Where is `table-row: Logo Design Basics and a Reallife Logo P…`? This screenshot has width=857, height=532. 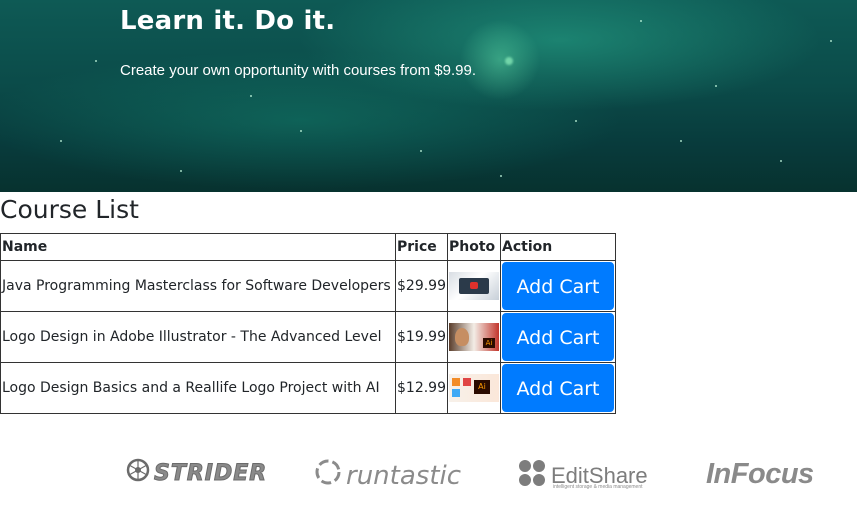
table-row: Logo Design Basics and a Reallife Logo P… is located at coordinates (308, 388).